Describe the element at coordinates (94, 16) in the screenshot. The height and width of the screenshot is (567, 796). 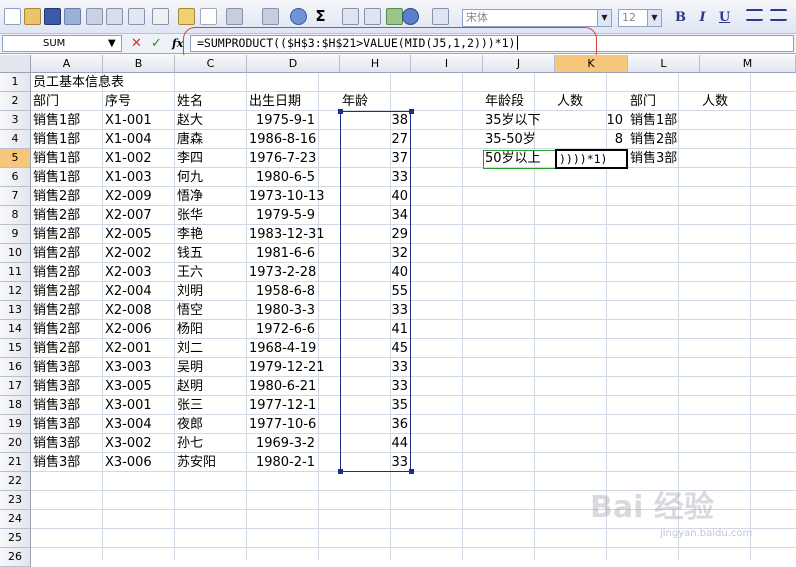
I see `print-icon` at that location.